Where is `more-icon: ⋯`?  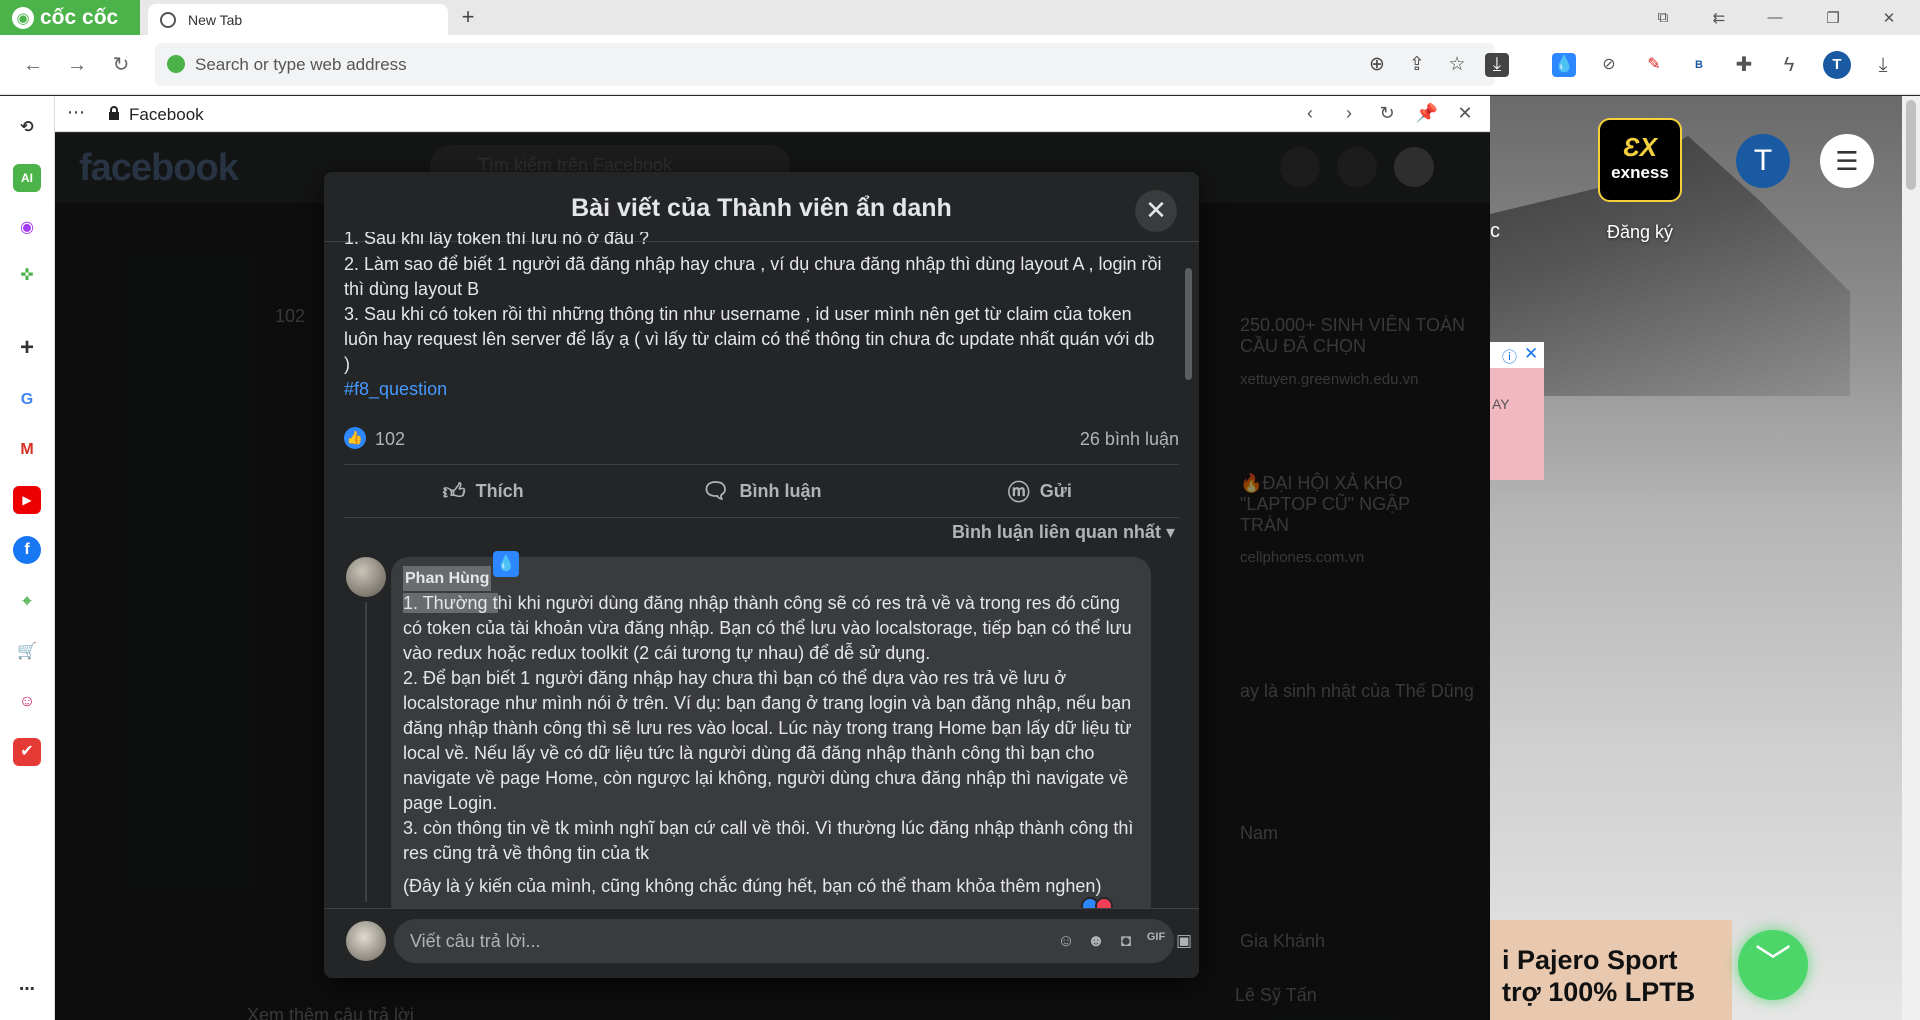 more-icon: ⋯ is located at coordinates (27, 990).